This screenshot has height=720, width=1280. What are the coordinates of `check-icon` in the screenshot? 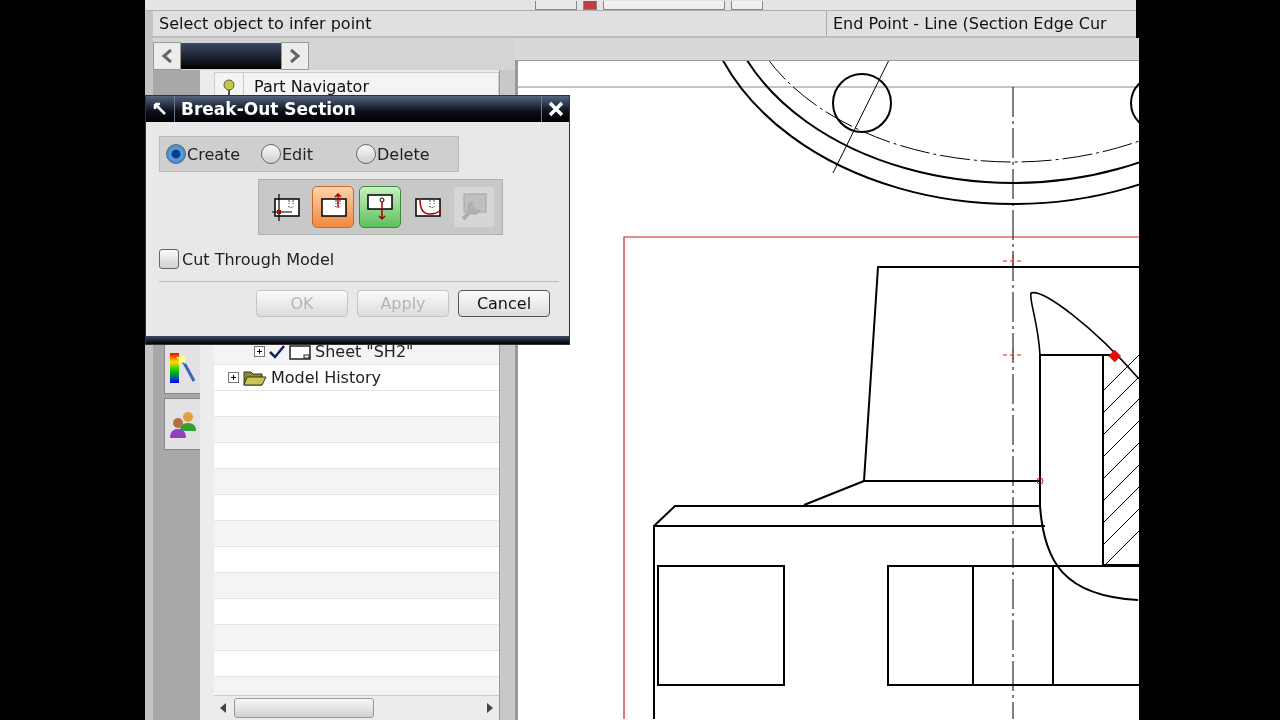 It's located at (277, 351).